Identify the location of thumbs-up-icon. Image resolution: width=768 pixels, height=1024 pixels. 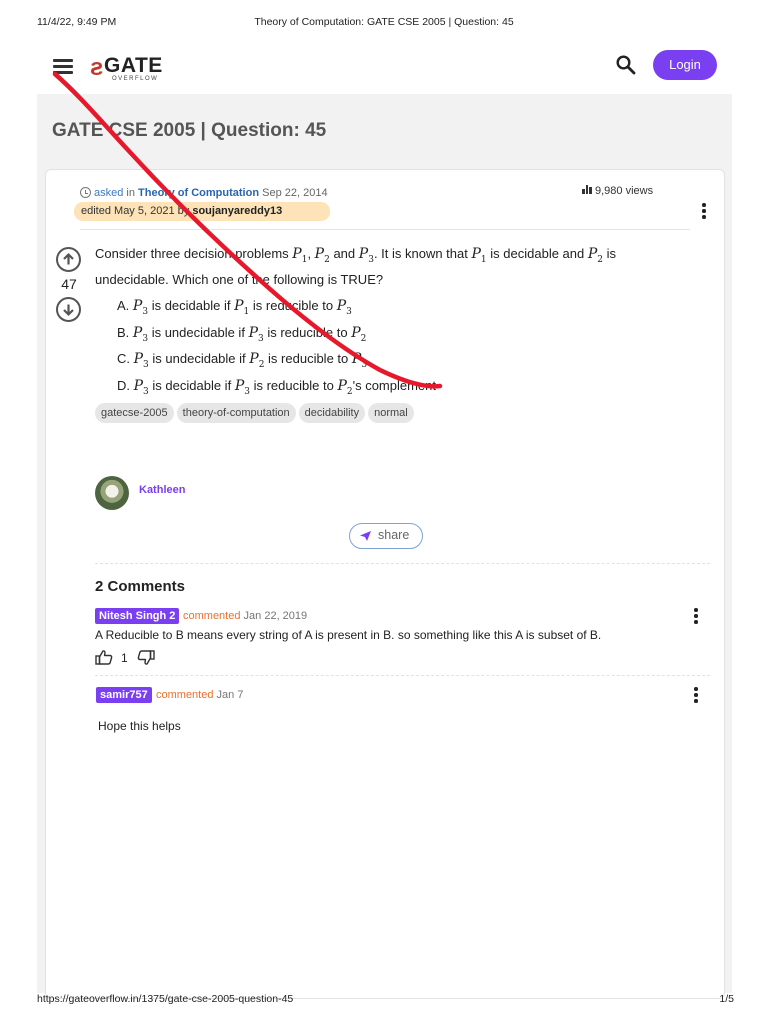
(104, 657).